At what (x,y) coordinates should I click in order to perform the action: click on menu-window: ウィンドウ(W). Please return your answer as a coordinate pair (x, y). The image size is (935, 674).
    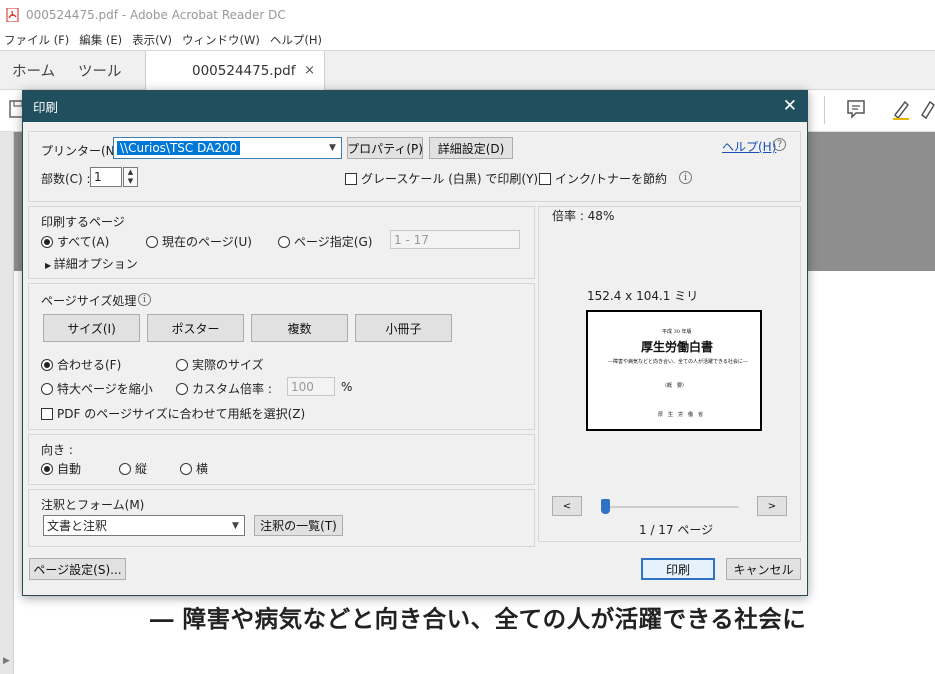
    Looking at the image, I should click on (222, 40).